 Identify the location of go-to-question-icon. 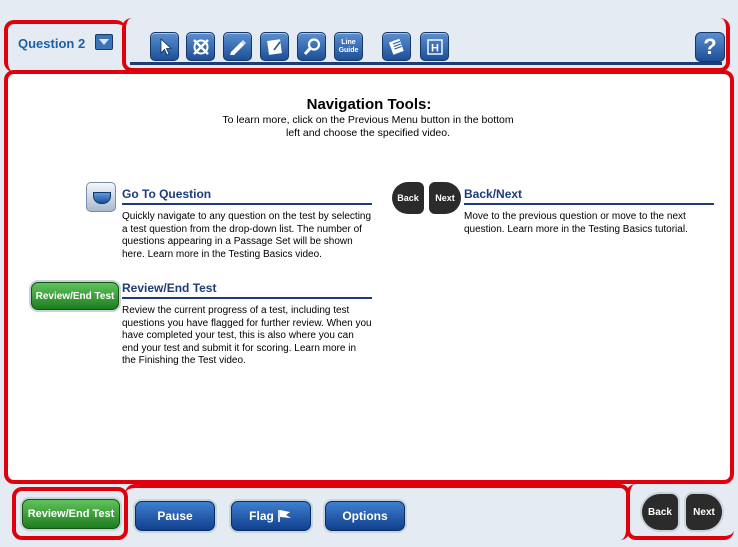
(101, 197).